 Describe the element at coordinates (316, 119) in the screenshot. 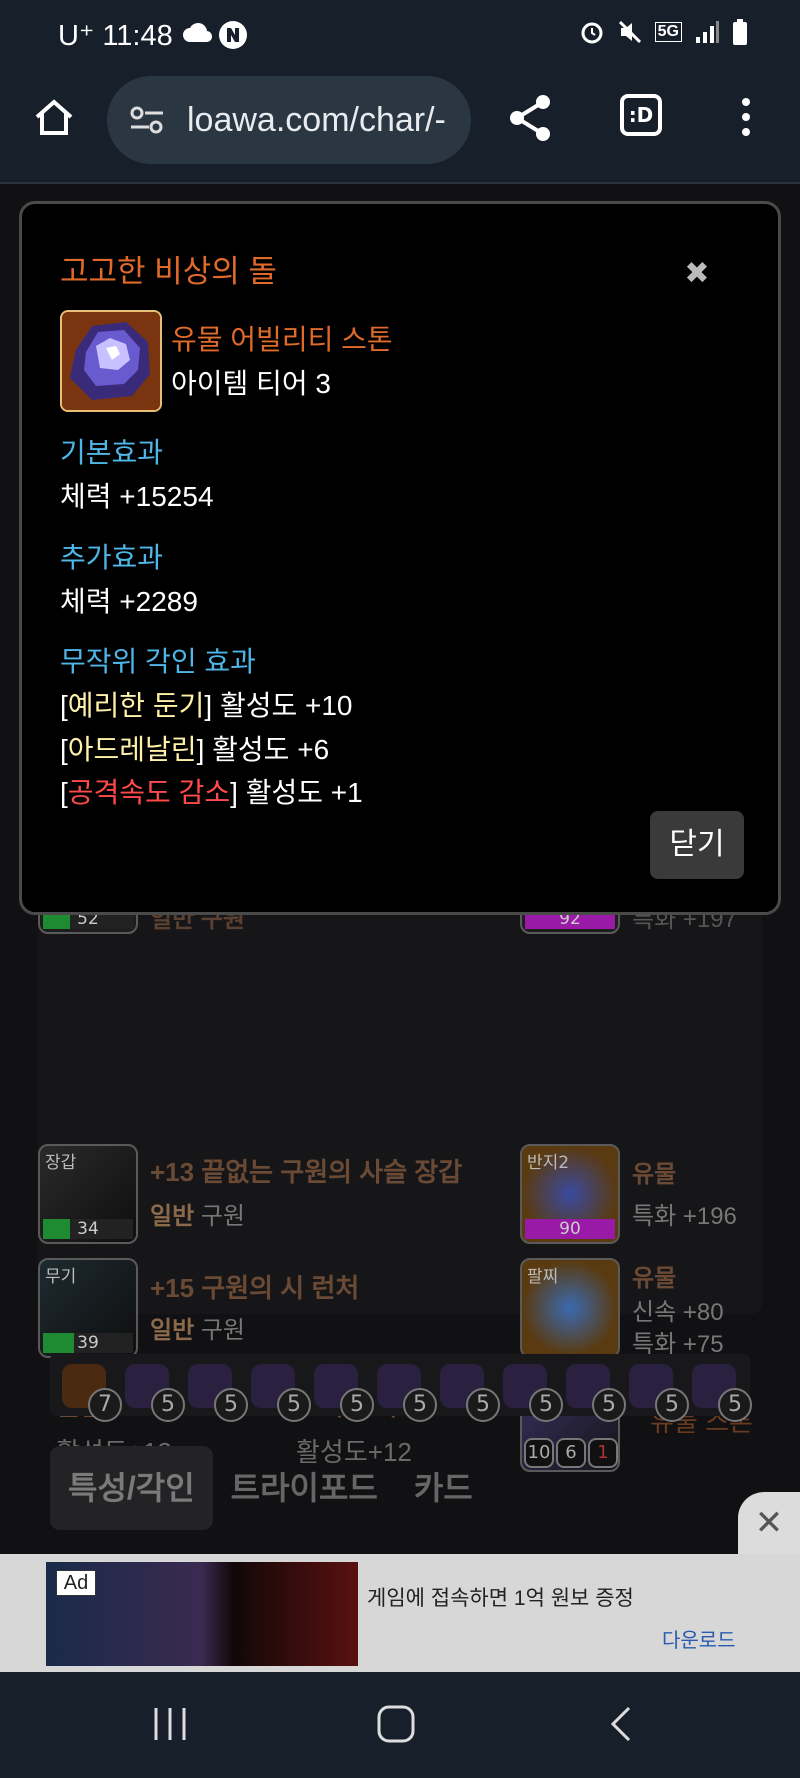

I see `url-text: loawa.com/char/-` at that location.